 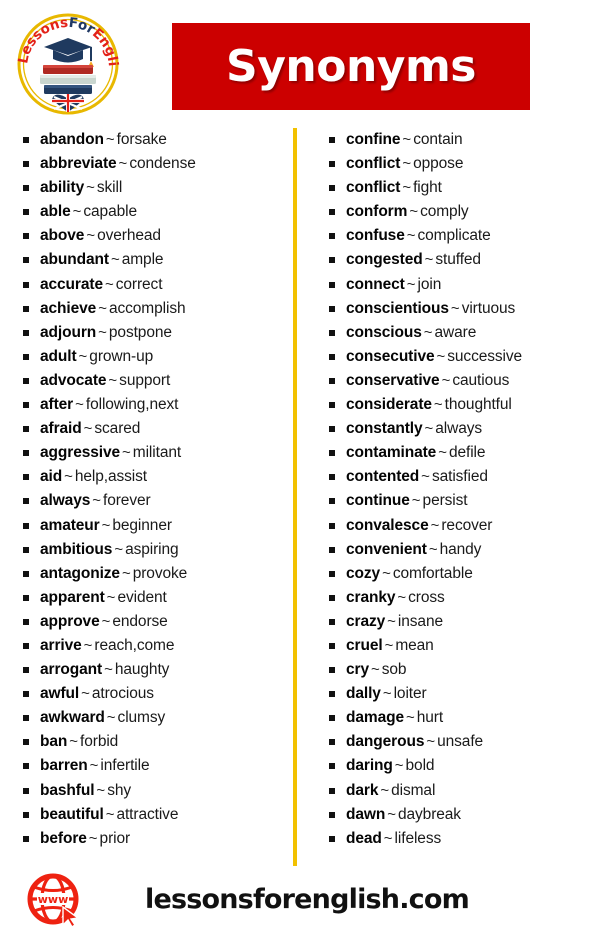 I want to click on synonym-row: conscientious ~ virtuous, so click(x=464, y=309).